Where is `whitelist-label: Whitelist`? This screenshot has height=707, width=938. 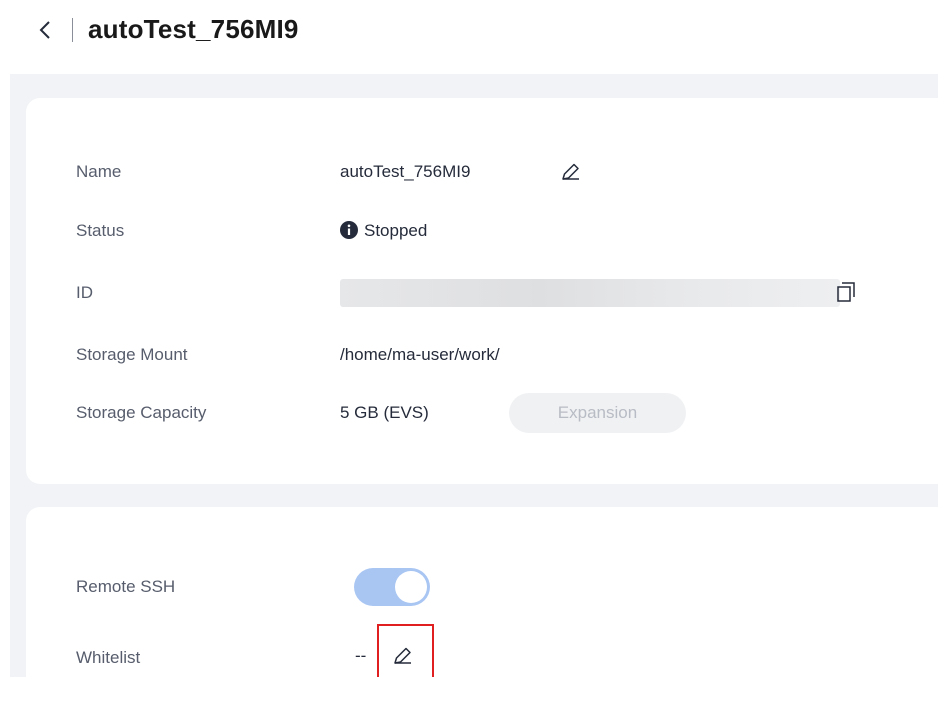
whitelist-label: Whitelist is located at coordinates (108, 657).